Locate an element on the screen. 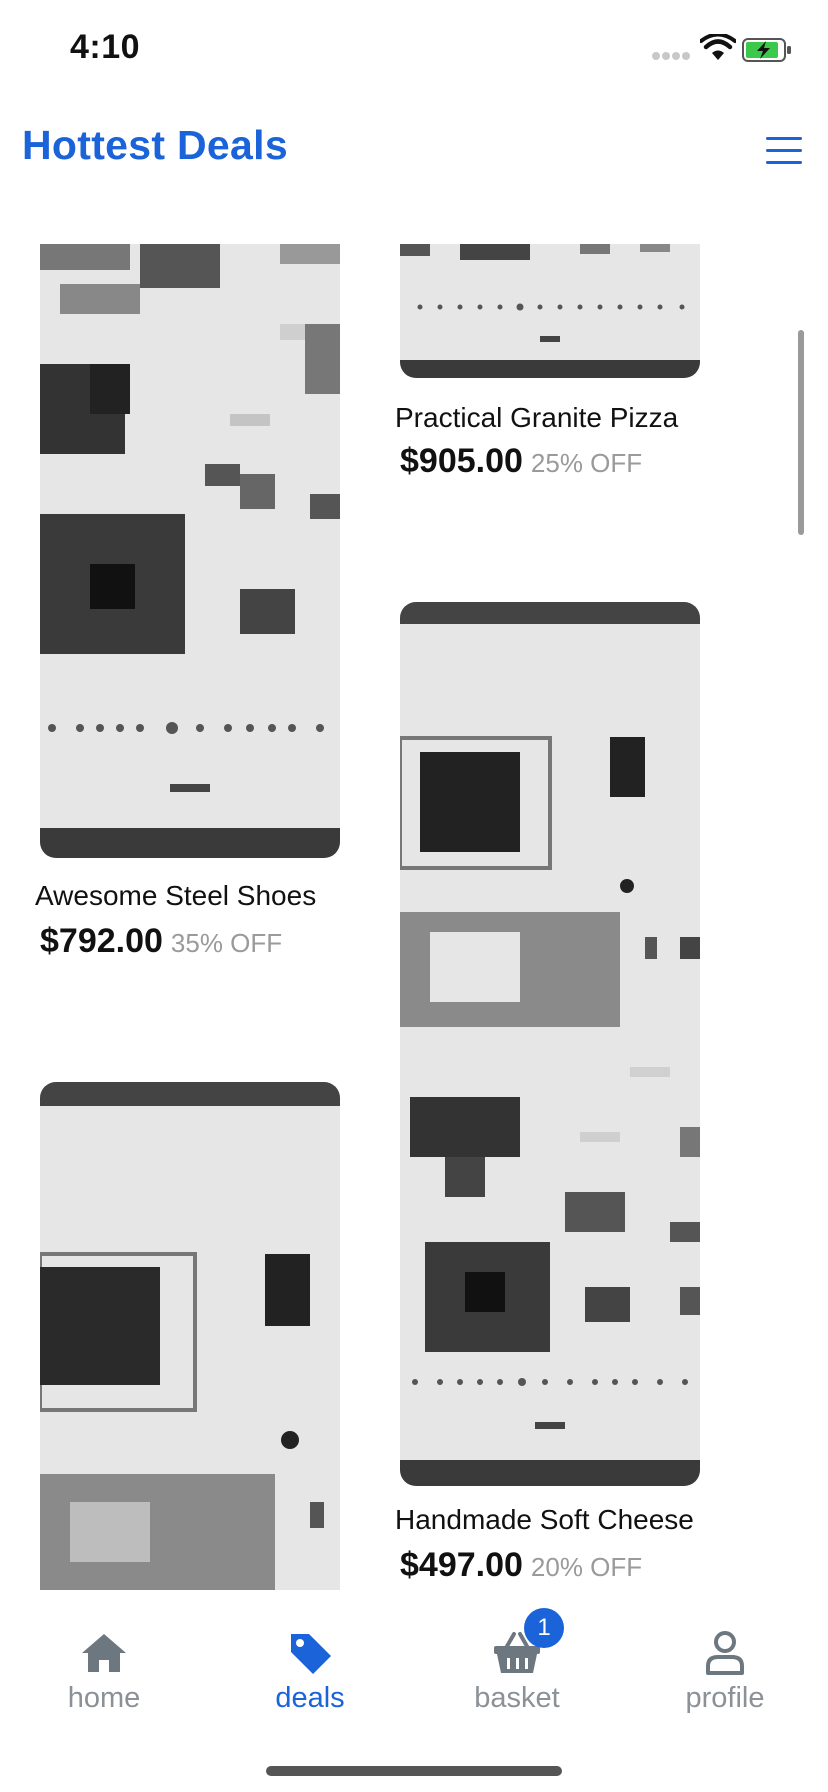 This screenshot has width=828, height=1792. product-price: $792.00 is located at coordinates (101, 941).